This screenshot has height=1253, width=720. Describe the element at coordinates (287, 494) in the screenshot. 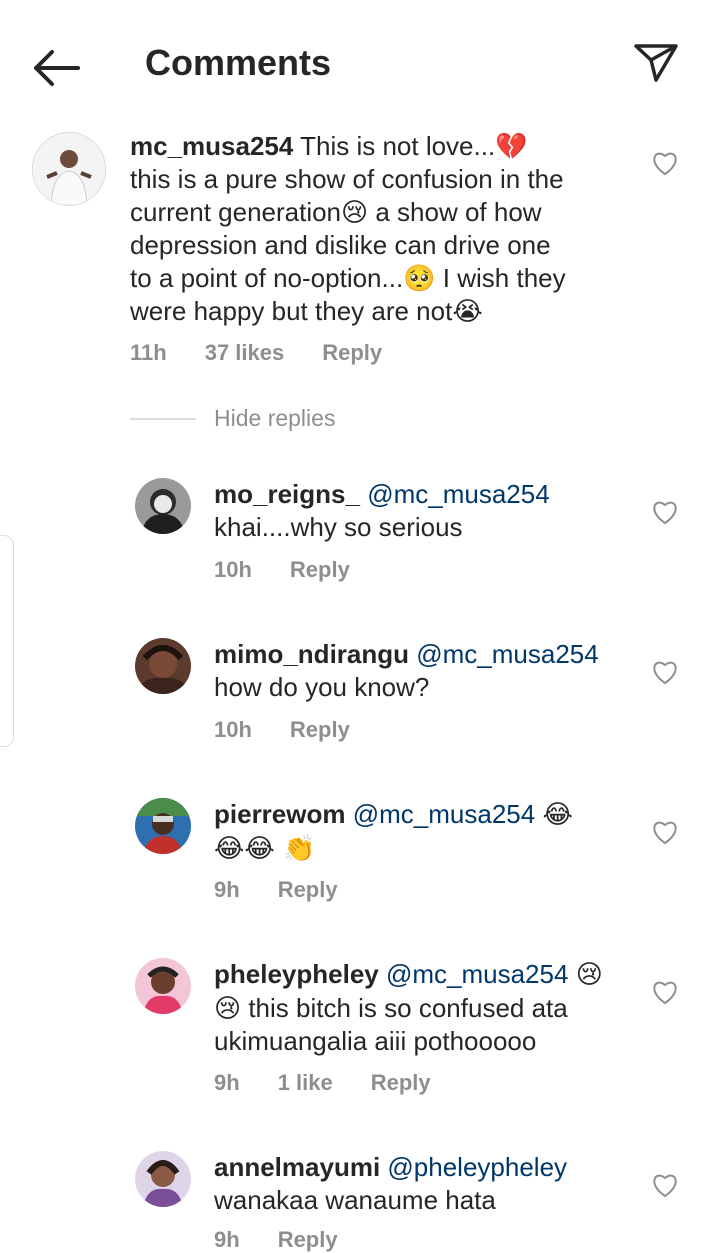

I see `comment-username: mo_reigns_` at that location.